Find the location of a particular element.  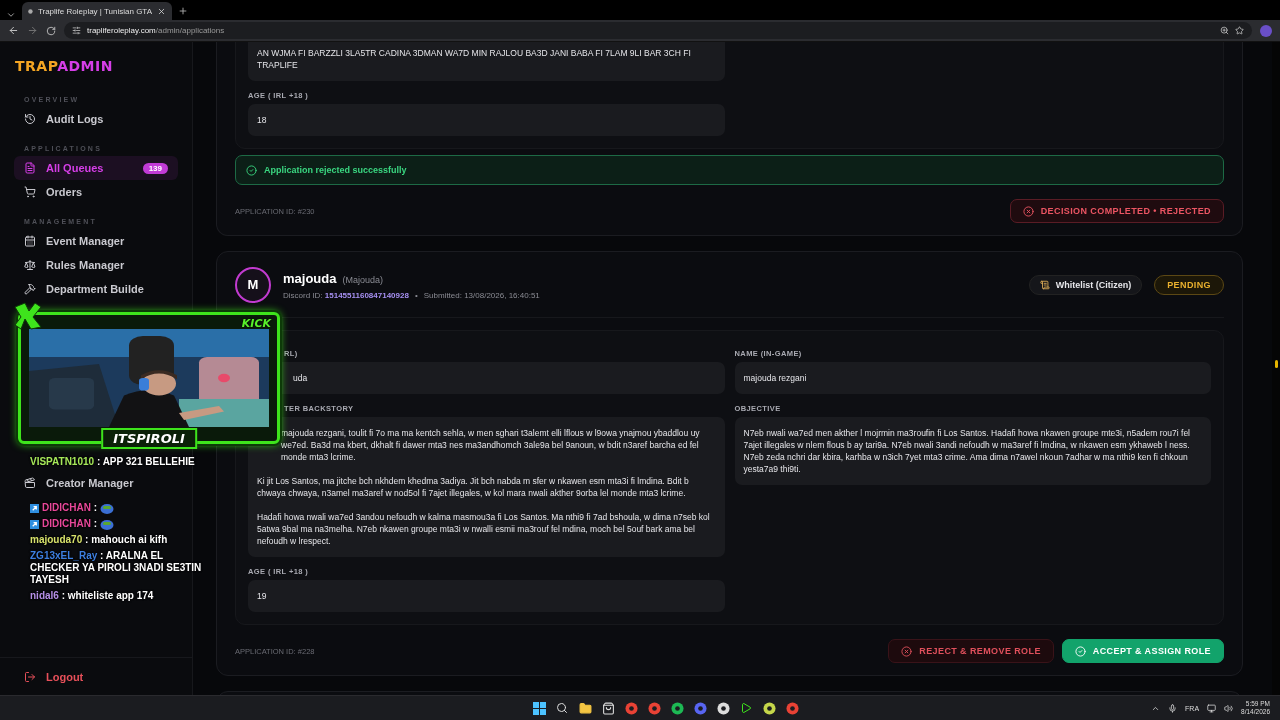

microphone-icon is located at coordinates (1173, 708).